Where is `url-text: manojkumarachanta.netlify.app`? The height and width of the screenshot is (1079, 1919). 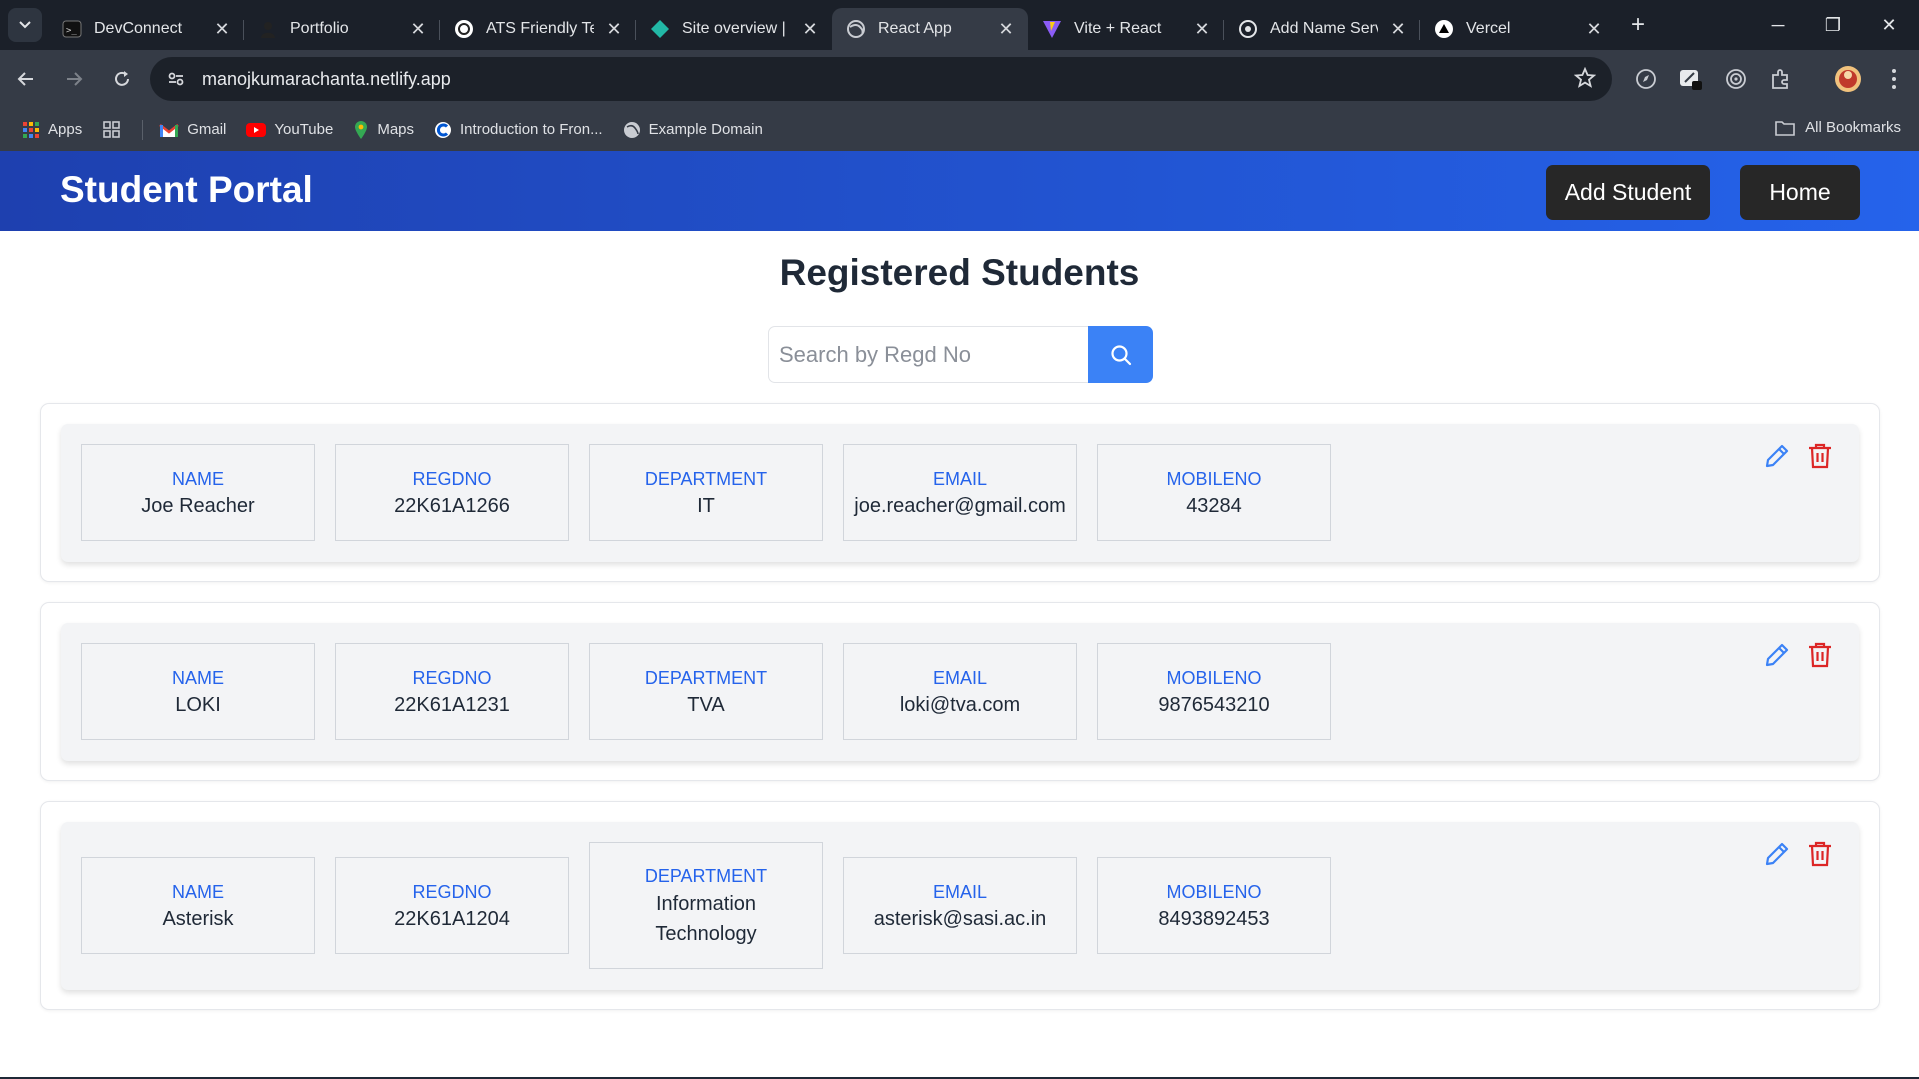 url-text: manojkumarachanta.netlify.app is located at coordinates (326, 79).